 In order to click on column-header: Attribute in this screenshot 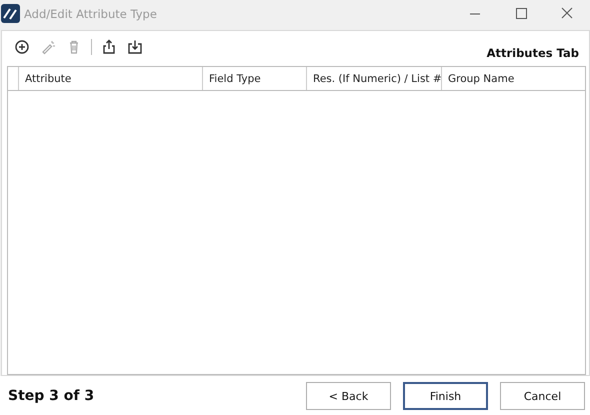, I will do `click(111, 78)`.